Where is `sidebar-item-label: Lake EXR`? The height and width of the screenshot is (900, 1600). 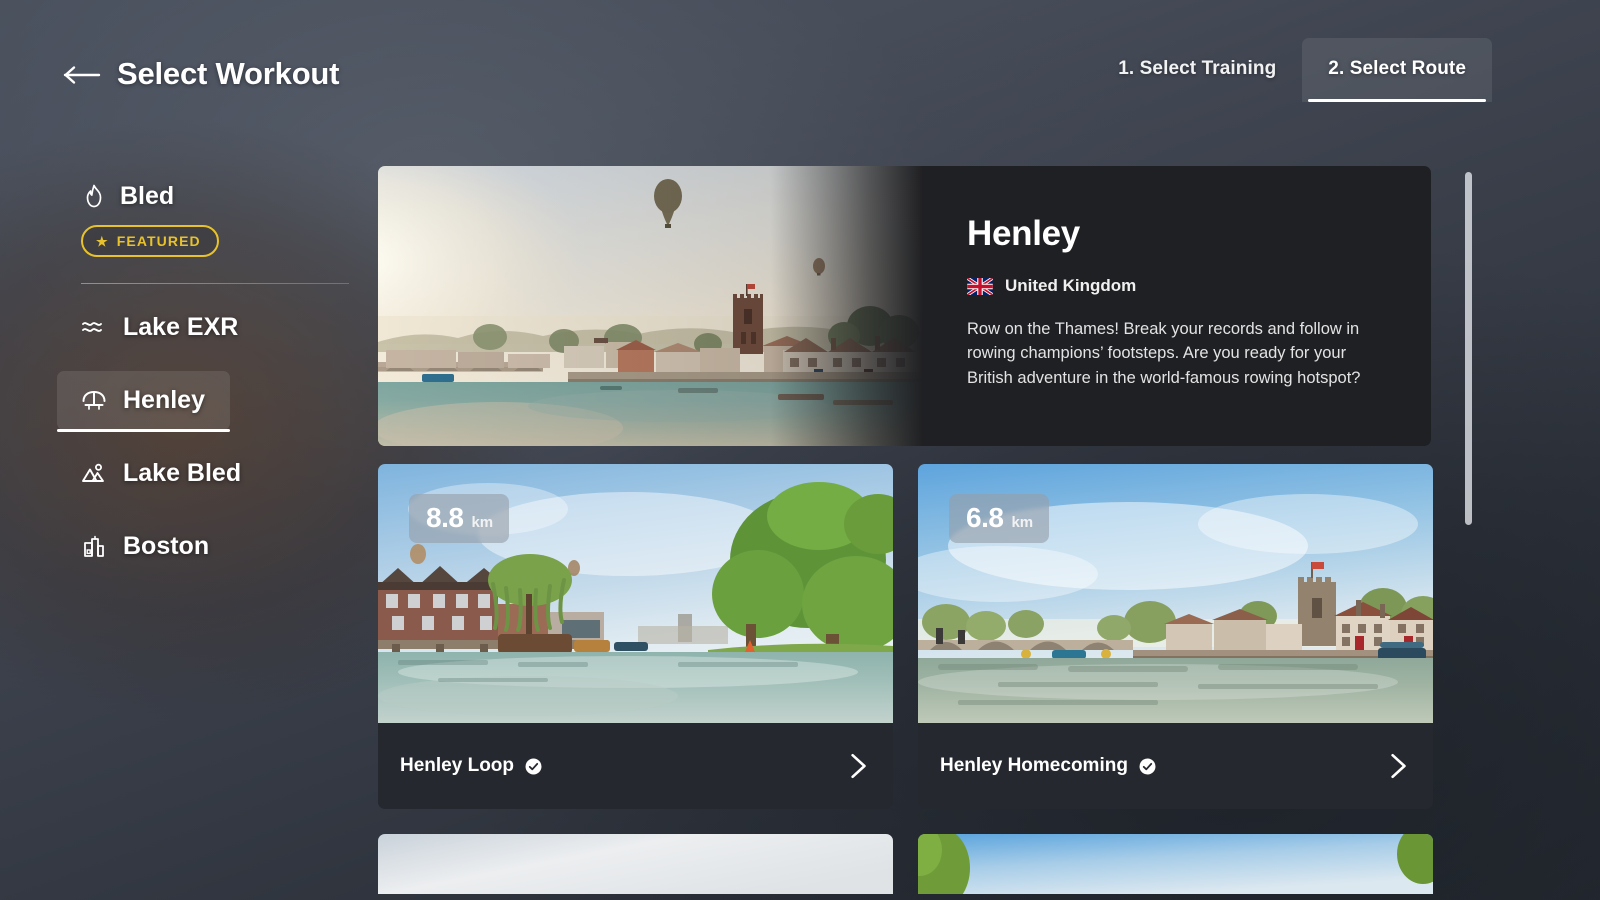
sidebar-item-label: Lake EXR is located at coordinates (181, 327).